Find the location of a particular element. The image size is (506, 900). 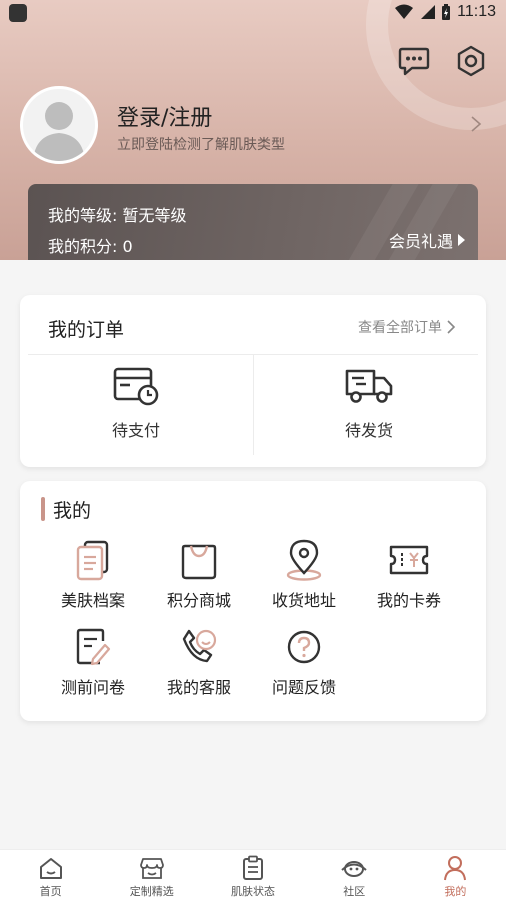

delivery-truck-icon is located at coordinates (369, 386).